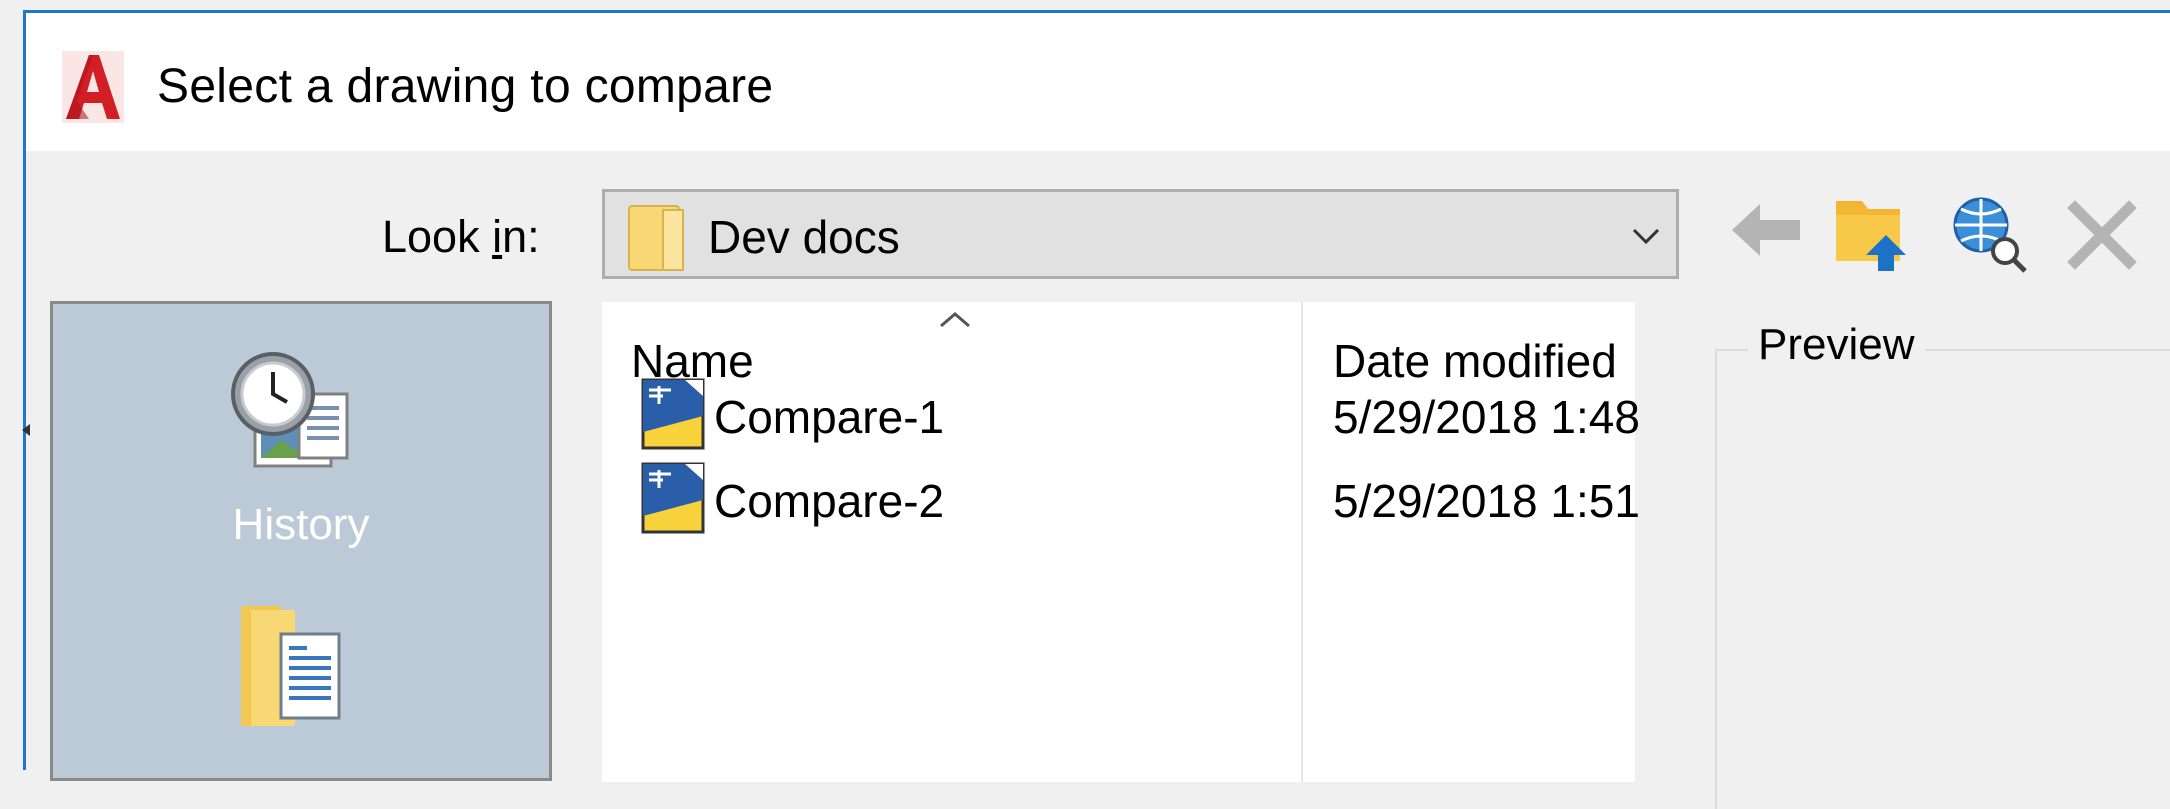 The height and width of the screenshot is (809, 2170). I want to click on resize-marker-icon, so click(26, 430).